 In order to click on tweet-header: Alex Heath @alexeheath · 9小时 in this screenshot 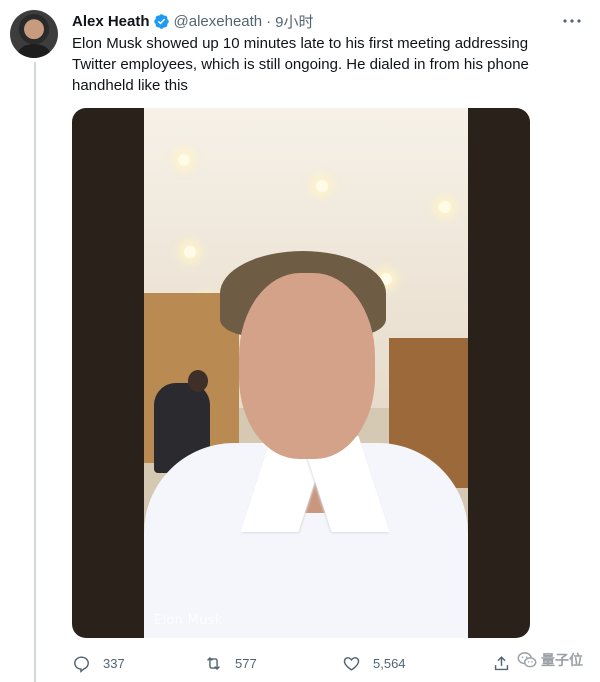, I will do `click(331, 21)`.